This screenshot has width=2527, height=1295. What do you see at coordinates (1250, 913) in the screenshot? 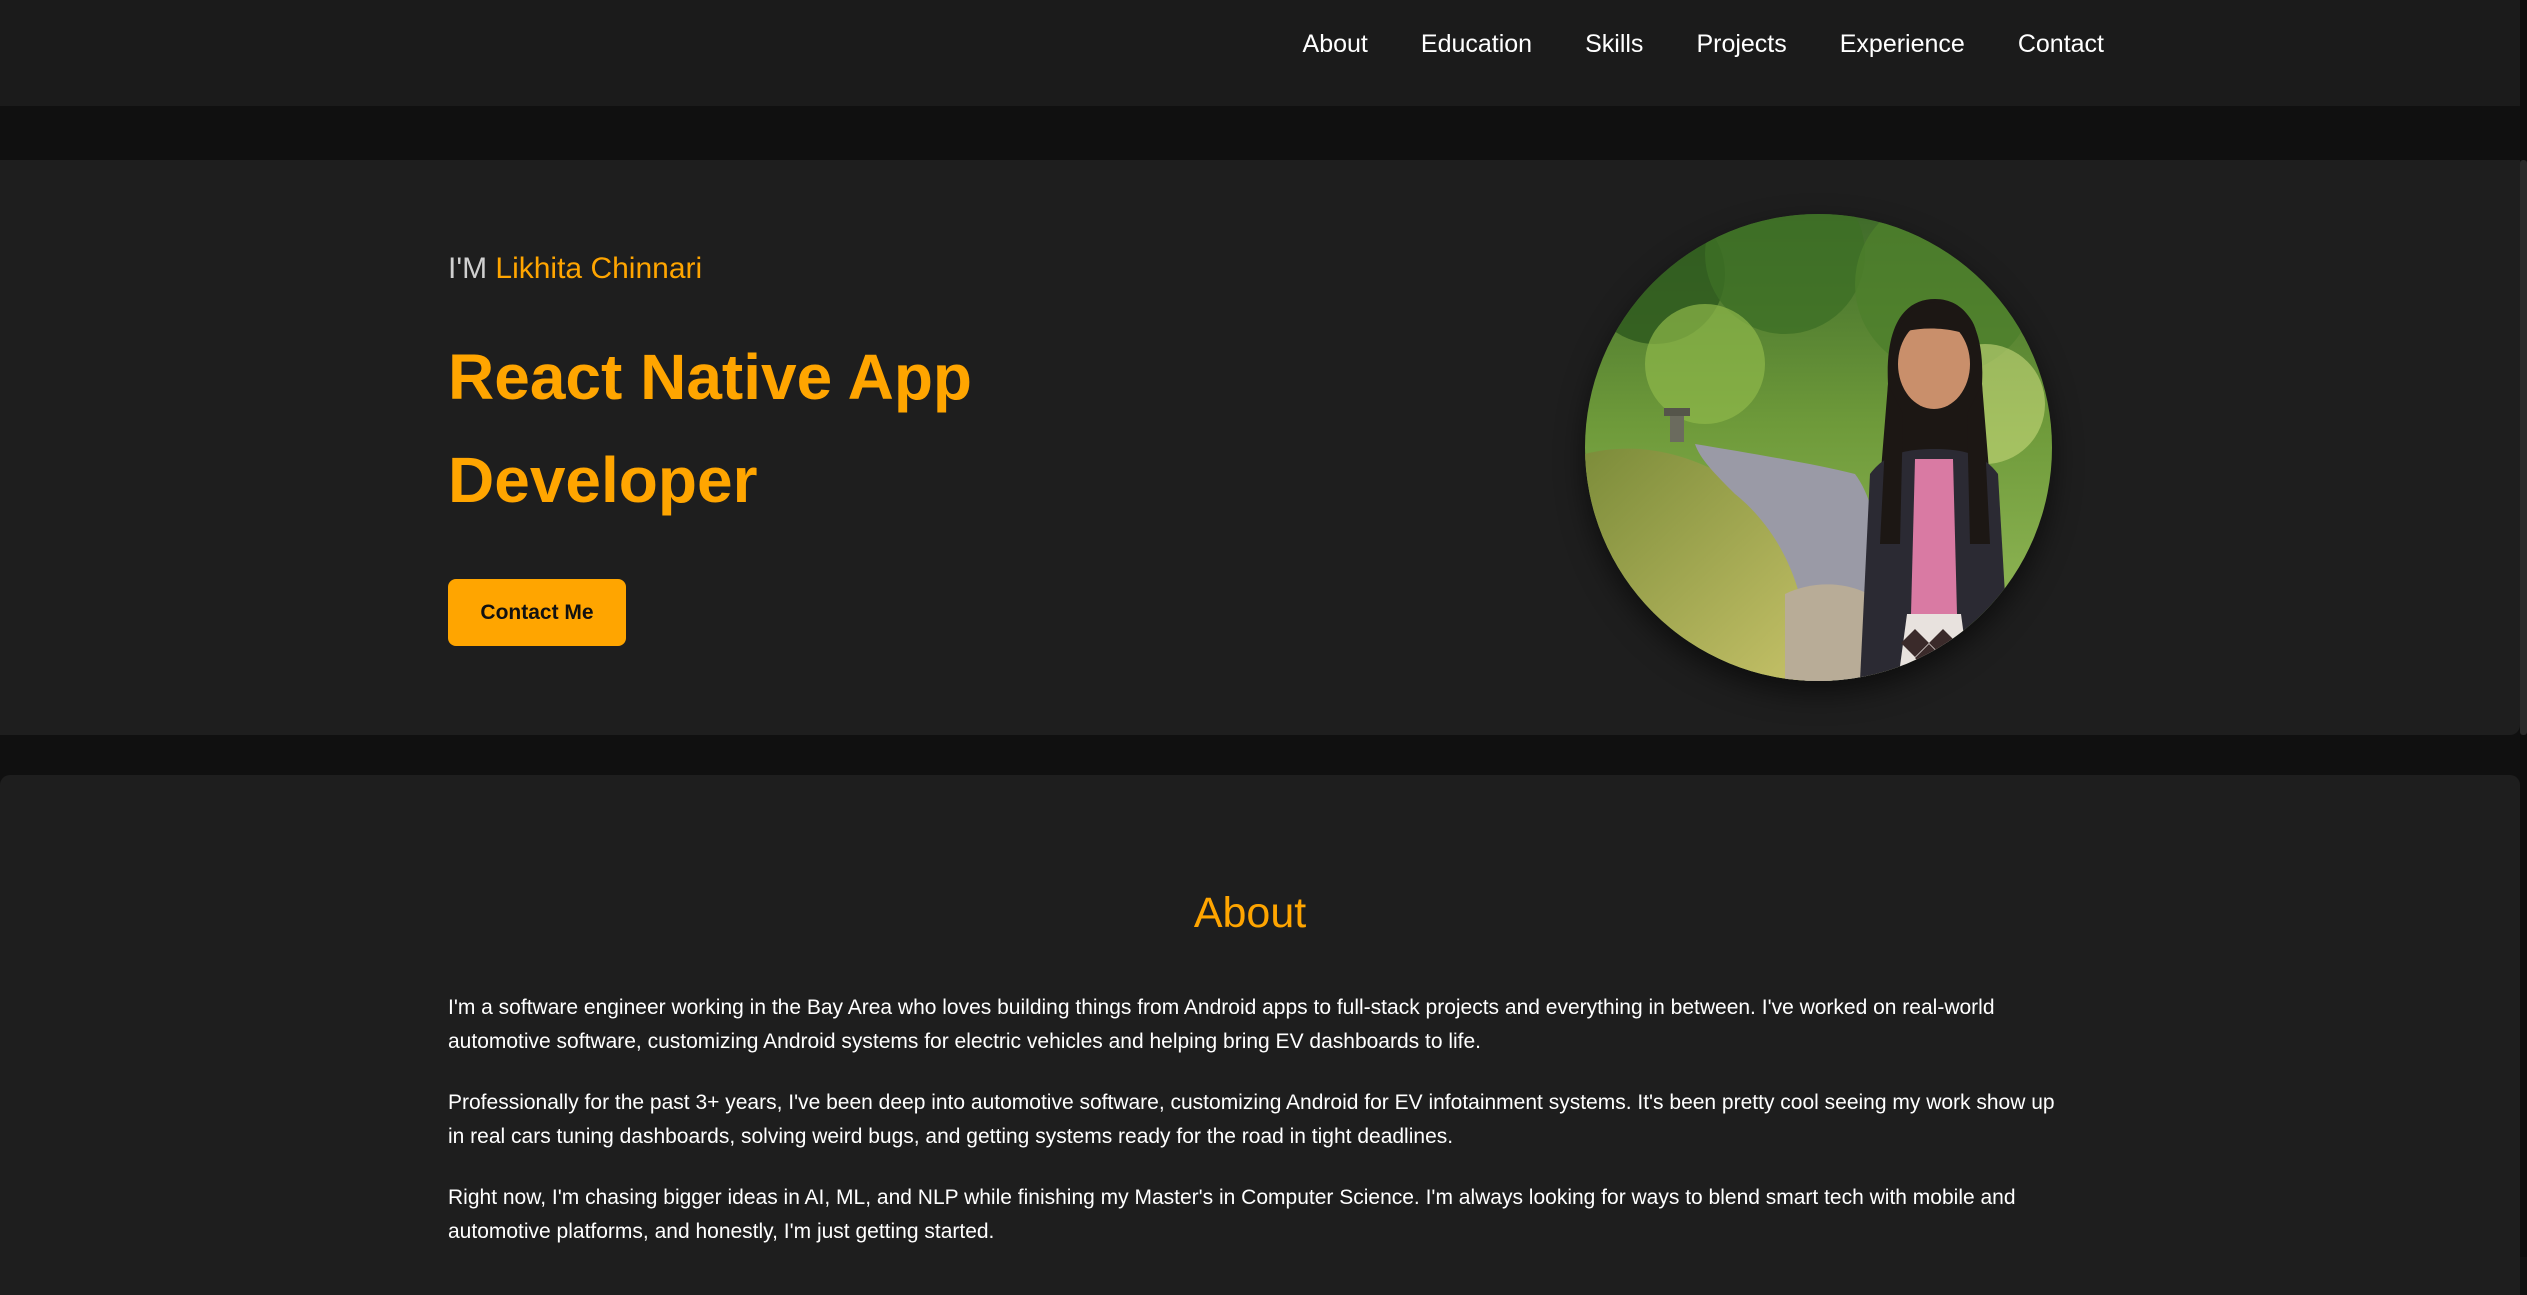
I see `about-heading: About` at bounding box center [1250, 913].